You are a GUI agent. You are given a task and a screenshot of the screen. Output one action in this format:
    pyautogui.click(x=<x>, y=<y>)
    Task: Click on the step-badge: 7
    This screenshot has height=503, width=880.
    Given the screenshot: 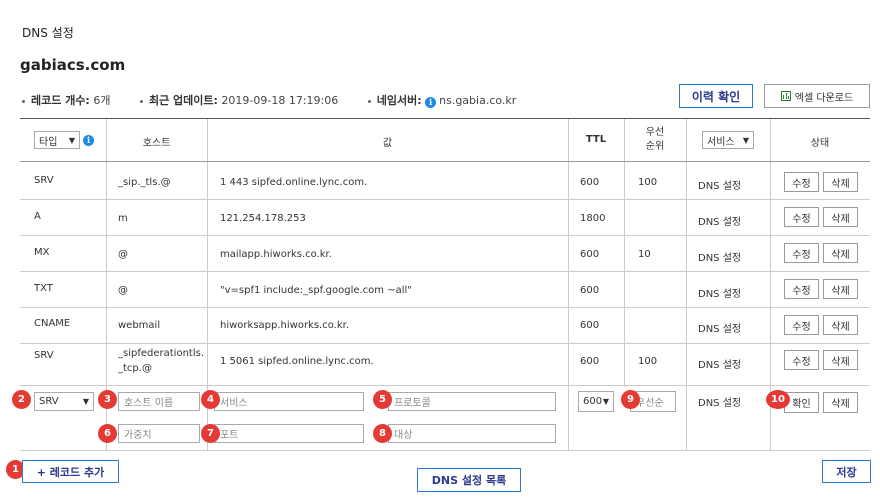 What is the action you would take?
    pyautogui.click(x=210, y=433)
    